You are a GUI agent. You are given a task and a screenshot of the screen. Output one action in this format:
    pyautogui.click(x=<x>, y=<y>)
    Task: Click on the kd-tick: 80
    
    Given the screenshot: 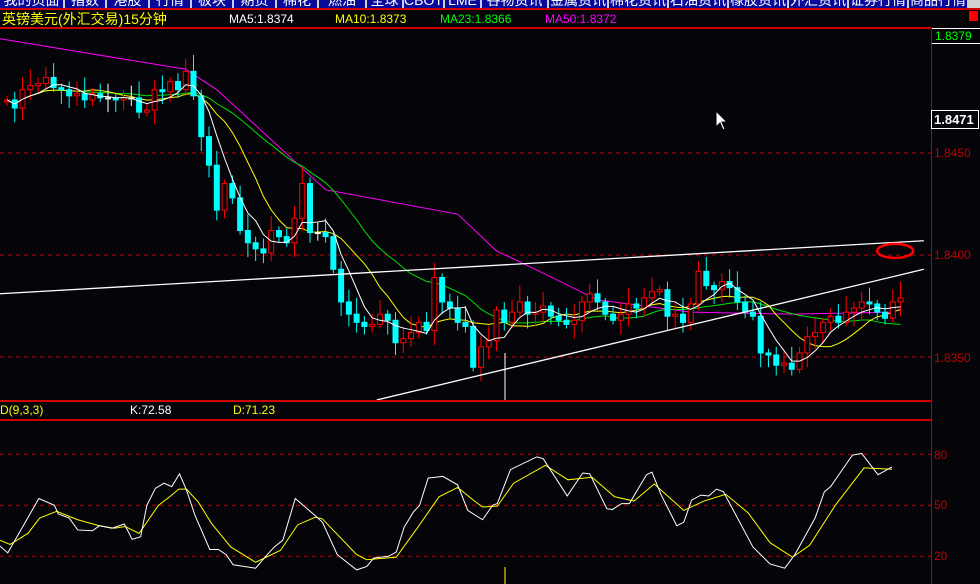 What is the action you would take?
    pyautogui.click(x=941, y=455)
    